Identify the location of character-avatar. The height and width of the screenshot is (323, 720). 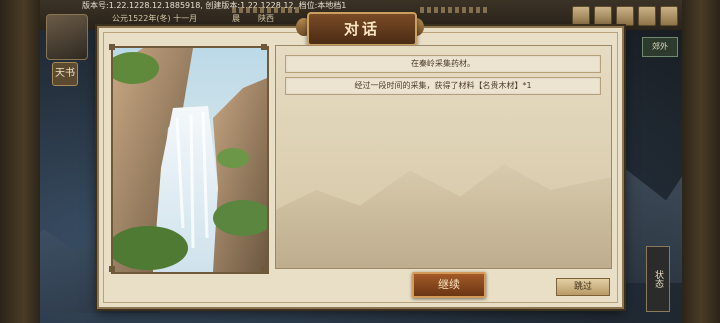
(67, 37).